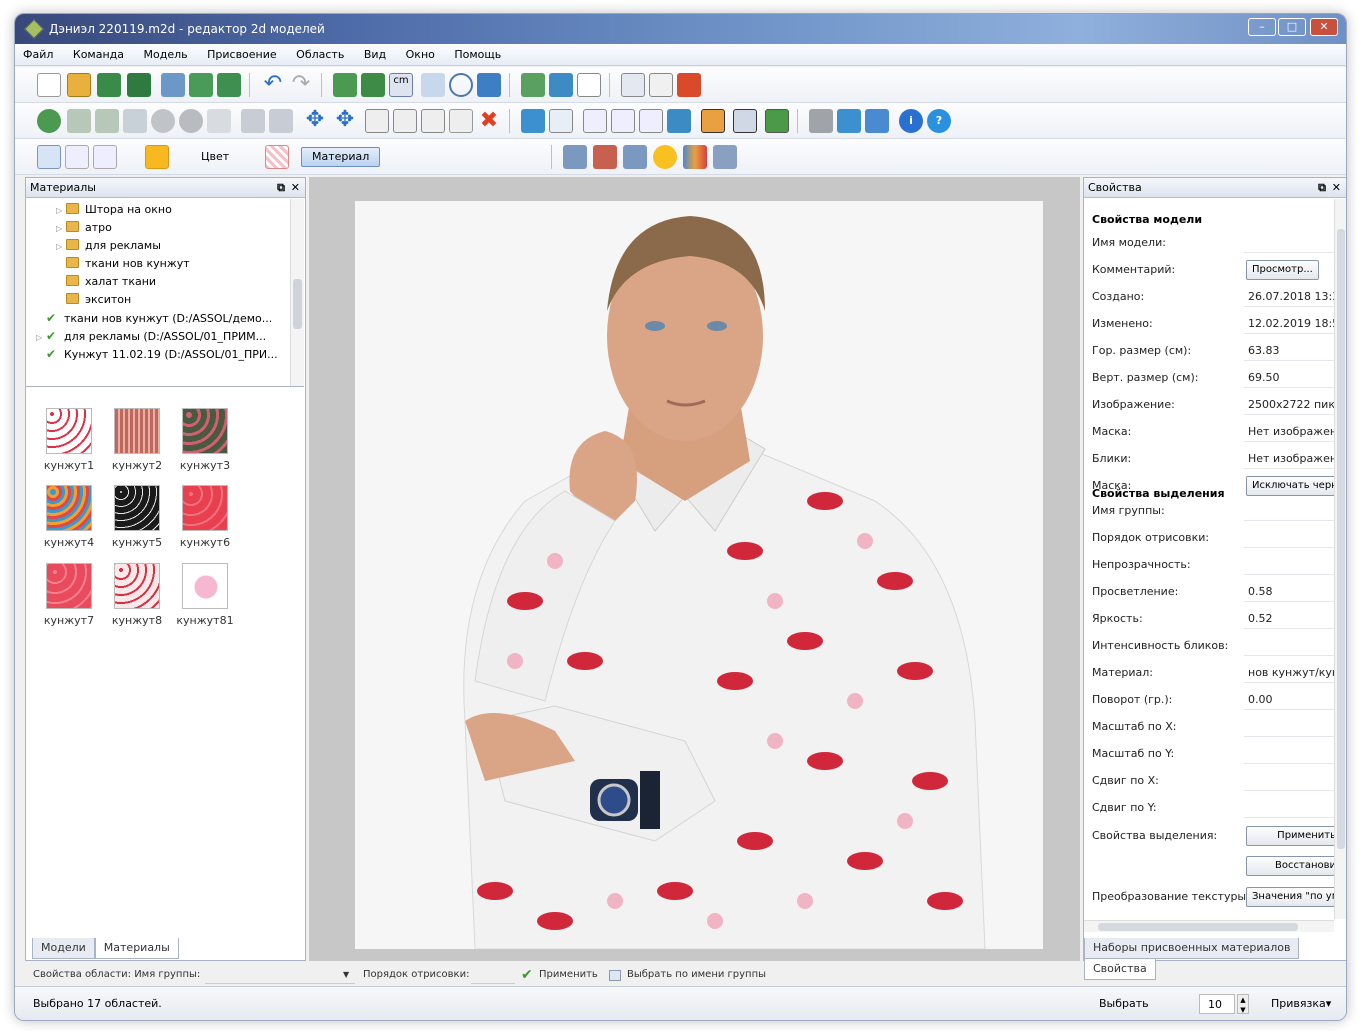 The height and width of the screenshot is (1031, 1359). What do you see at coordinates (1301, 1003) in the screenshot?
I see `snap-dropdown: Привязка▾` at bounding box center [1301, 1003].